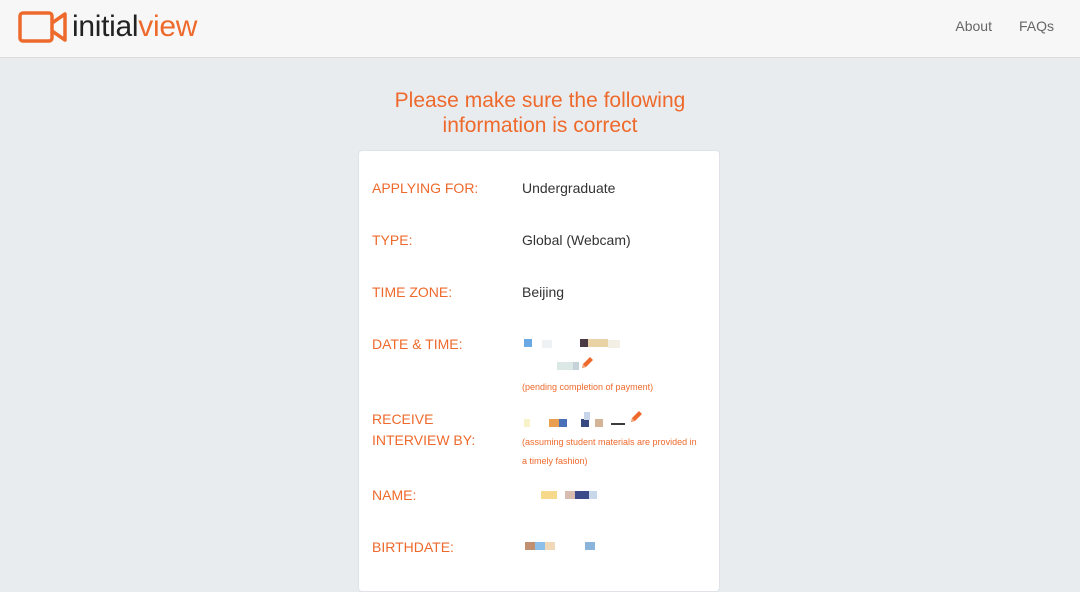 The image size is (1080, 592). I want to click on date-time-note: (pending completion of payment), so click(588, 387).